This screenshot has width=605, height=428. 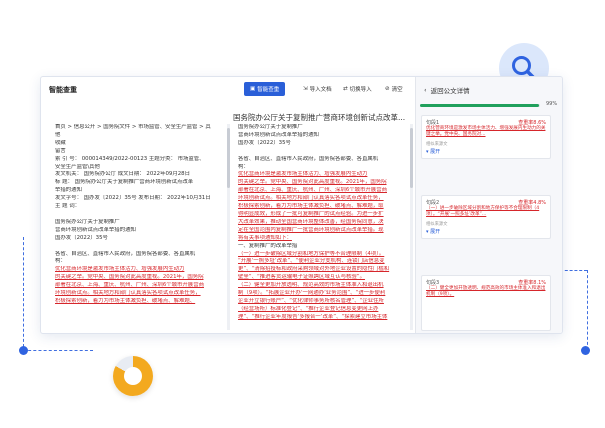 I want to click on clear-button: ⊘ 清空, so click(x=394, y=89).